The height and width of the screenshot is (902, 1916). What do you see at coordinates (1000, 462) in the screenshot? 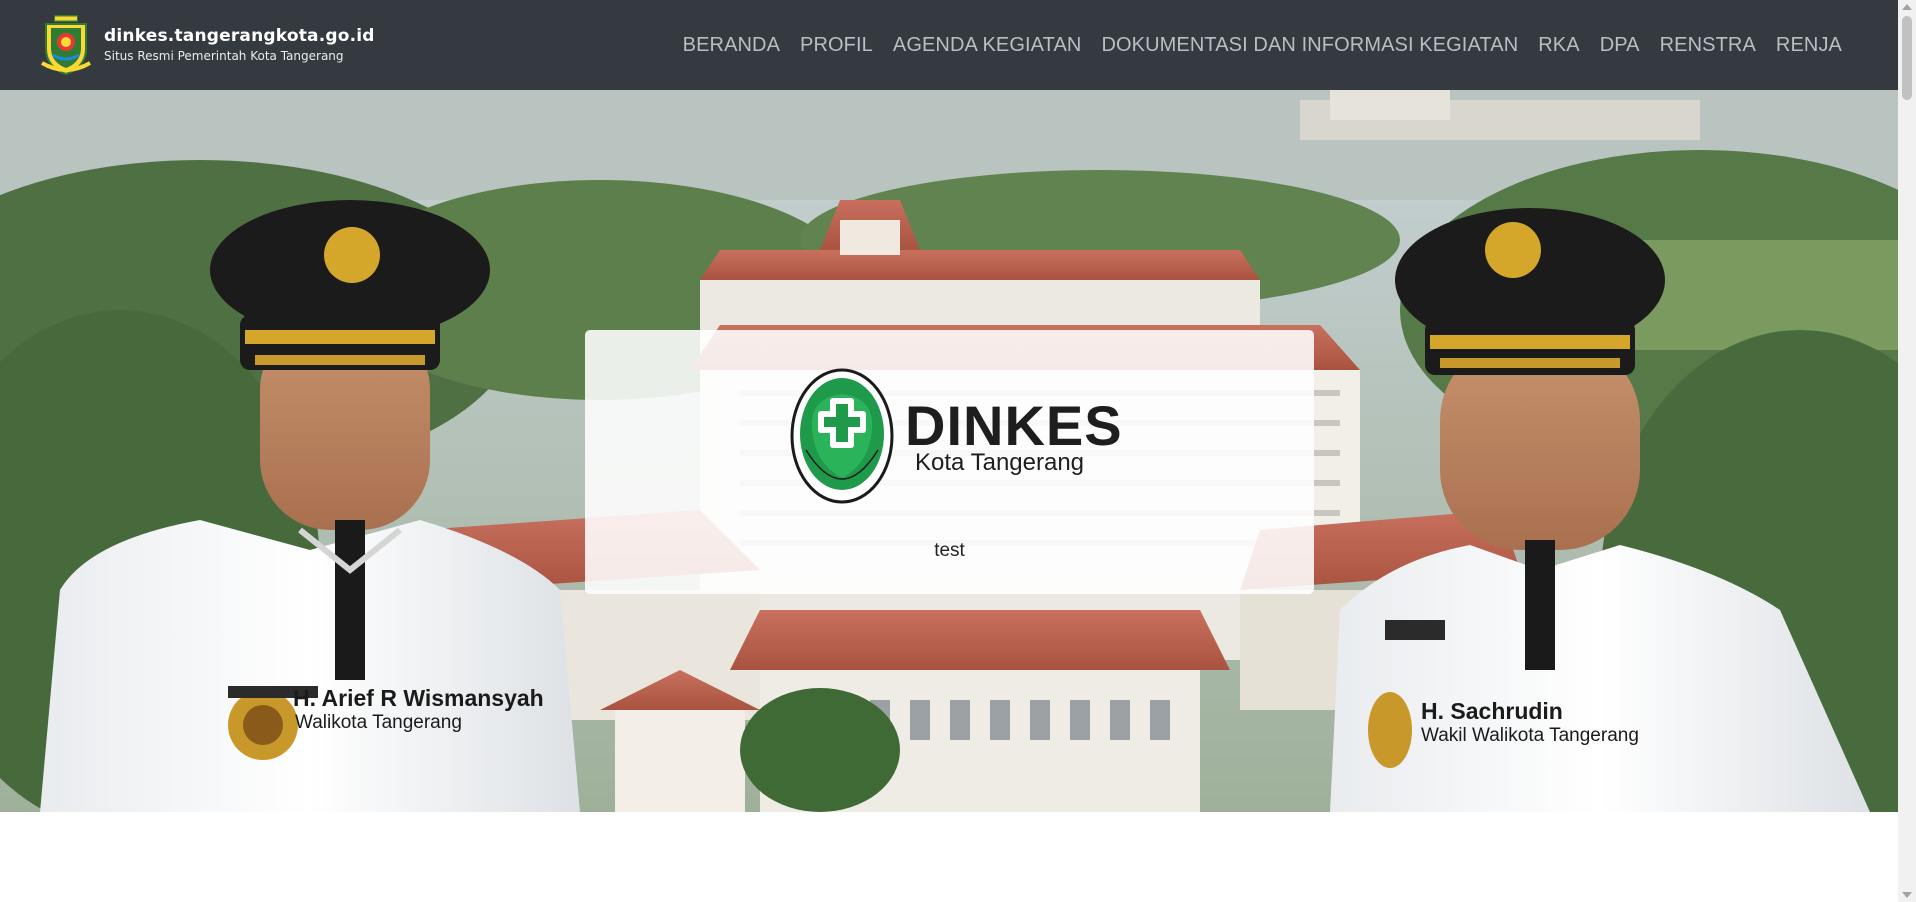
I see `dinkes-logo-subword: Kota Tangerang` at bounding box center [1000, 462].